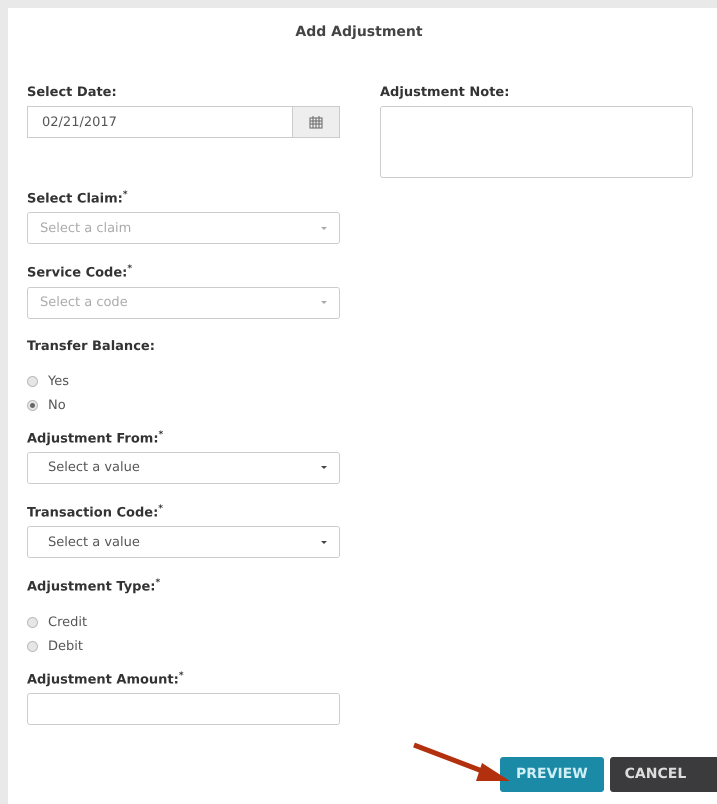 Image resolution: width=717 pixels, height=804 pixels. What do you see at coordinates (65, 646) in the screenshot?
I see `radio-label: Debit` at bounding box center [65, 646].